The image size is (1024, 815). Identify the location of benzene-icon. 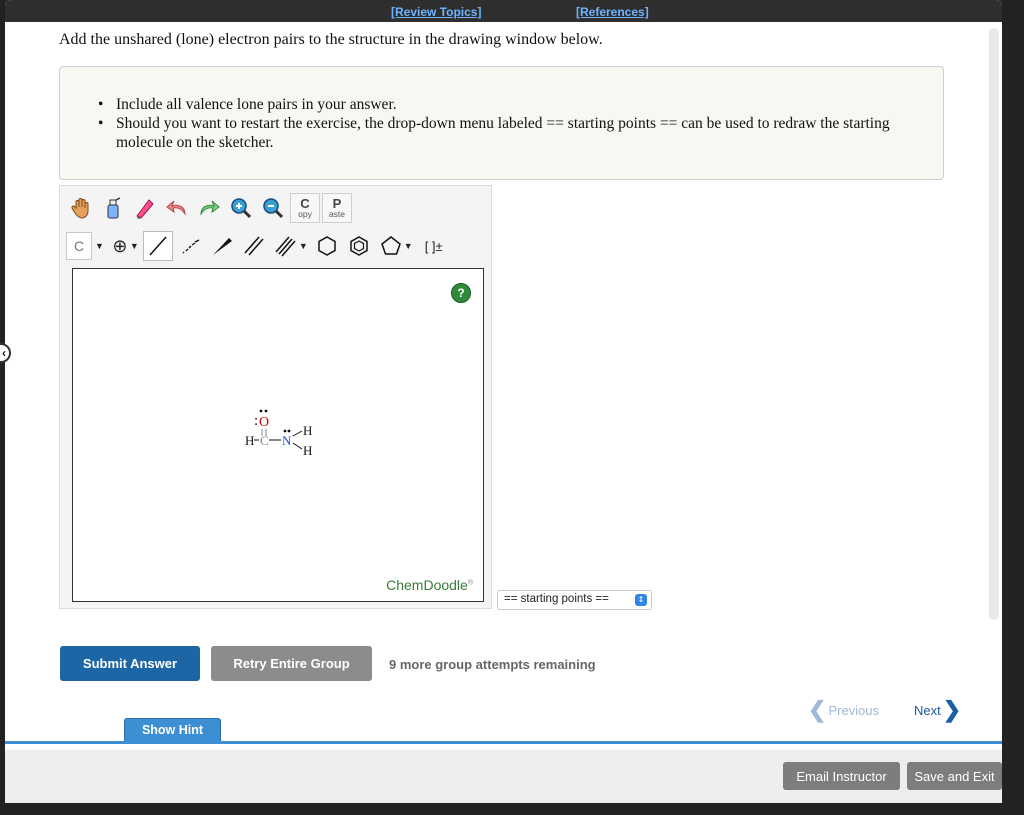
(359, 246).